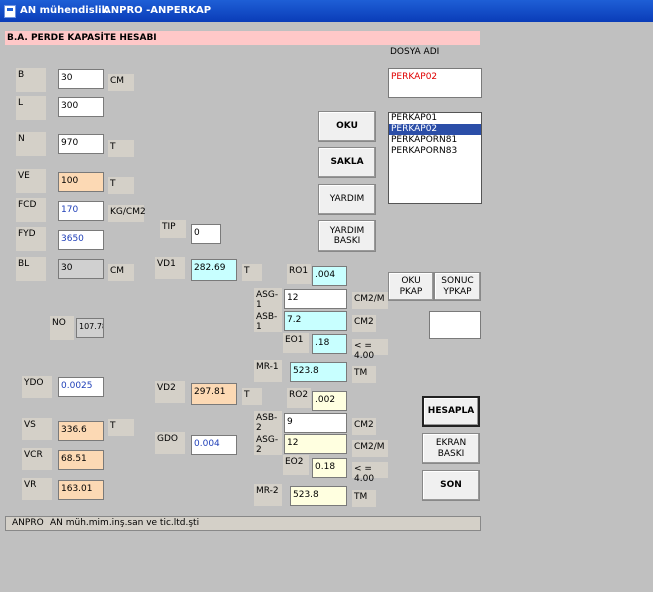 This screenshot has width=653, height=592. I want to click on sakla-button: SAKLA, so click(347, 162).